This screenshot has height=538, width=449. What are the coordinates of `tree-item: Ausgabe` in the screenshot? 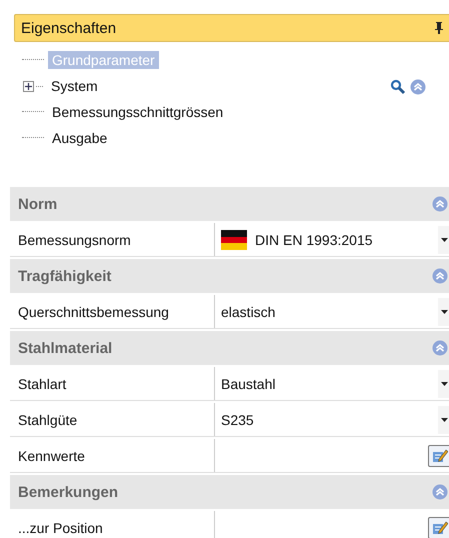 It's located at (80, 138).